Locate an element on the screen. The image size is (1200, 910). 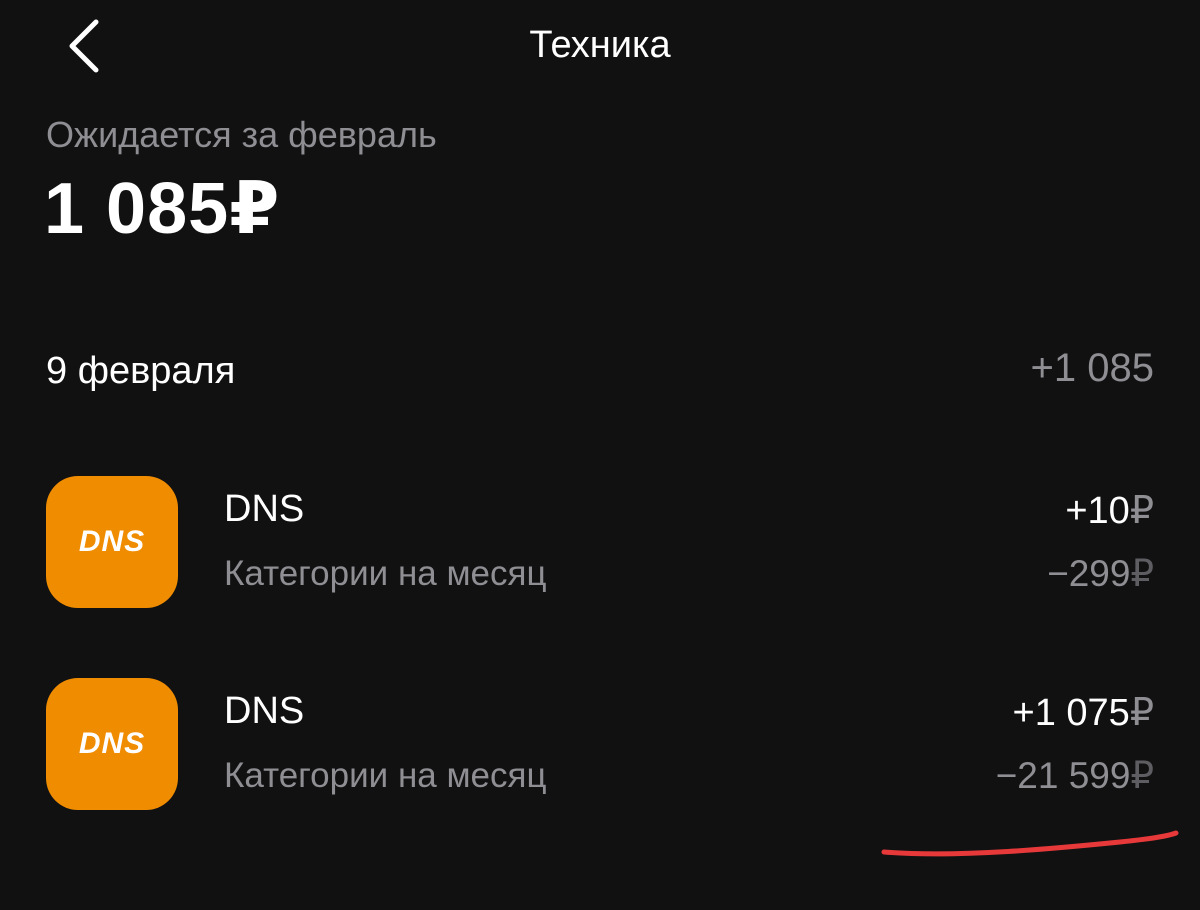
summary-amount: 1 085₽ is located at coordinates (162, 208).